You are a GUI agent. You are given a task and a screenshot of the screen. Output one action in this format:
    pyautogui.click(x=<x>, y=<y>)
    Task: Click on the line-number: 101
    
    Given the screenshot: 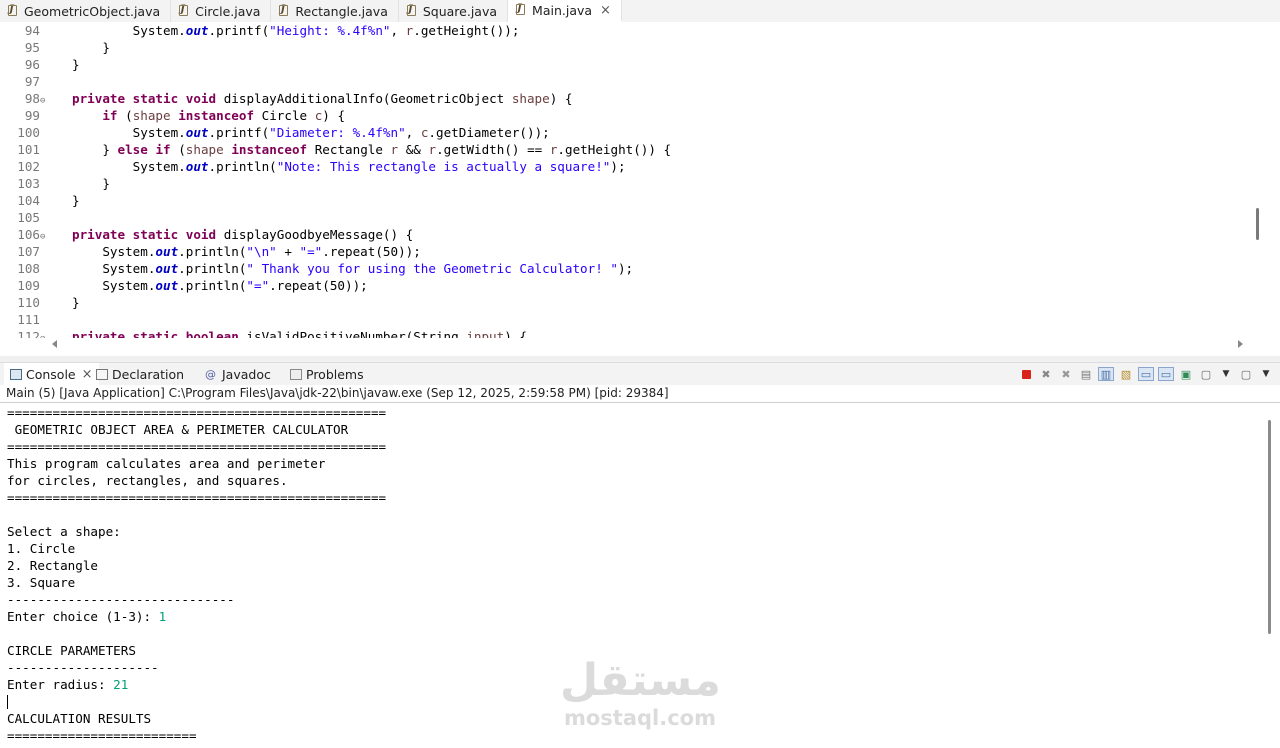 What is the action you would take?
    pyautogui.click(x=28, y=149)
    